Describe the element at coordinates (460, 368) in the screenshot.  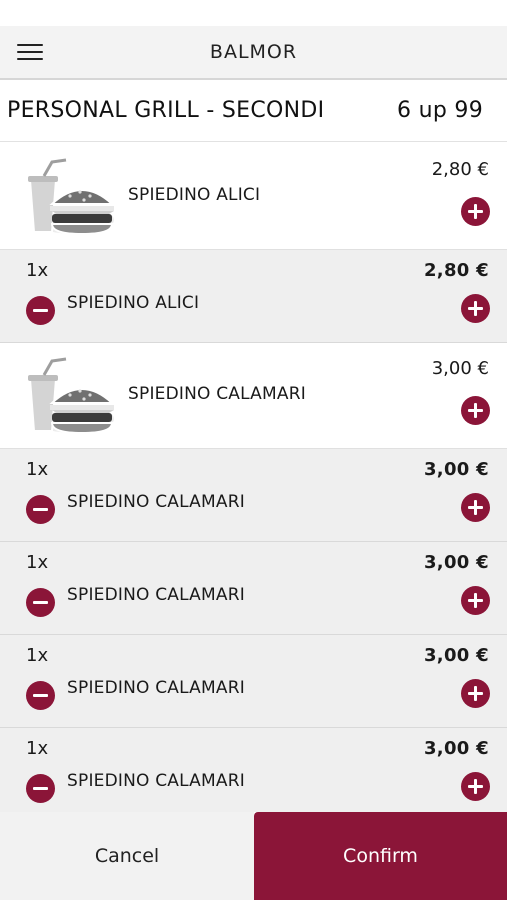
I see `product-price: 3,00 €` at that location.